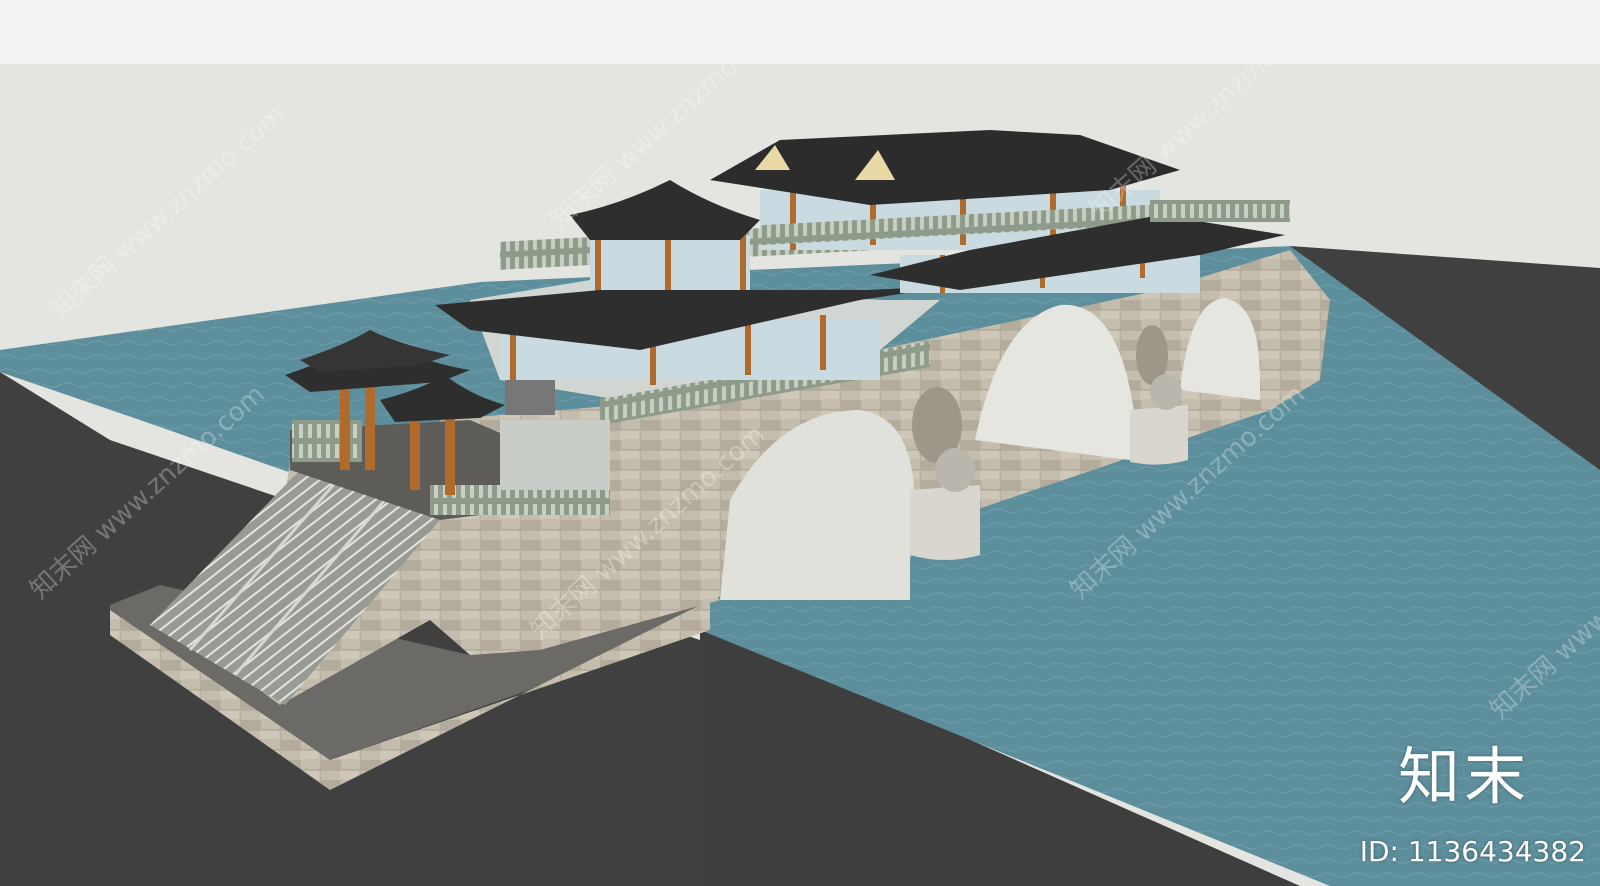 This screenshot has width=1600, height=886. What do you see at coordinates (955, 470) in the screenshot?
I see `lion-statue-left` at bounding box center [955, 470].